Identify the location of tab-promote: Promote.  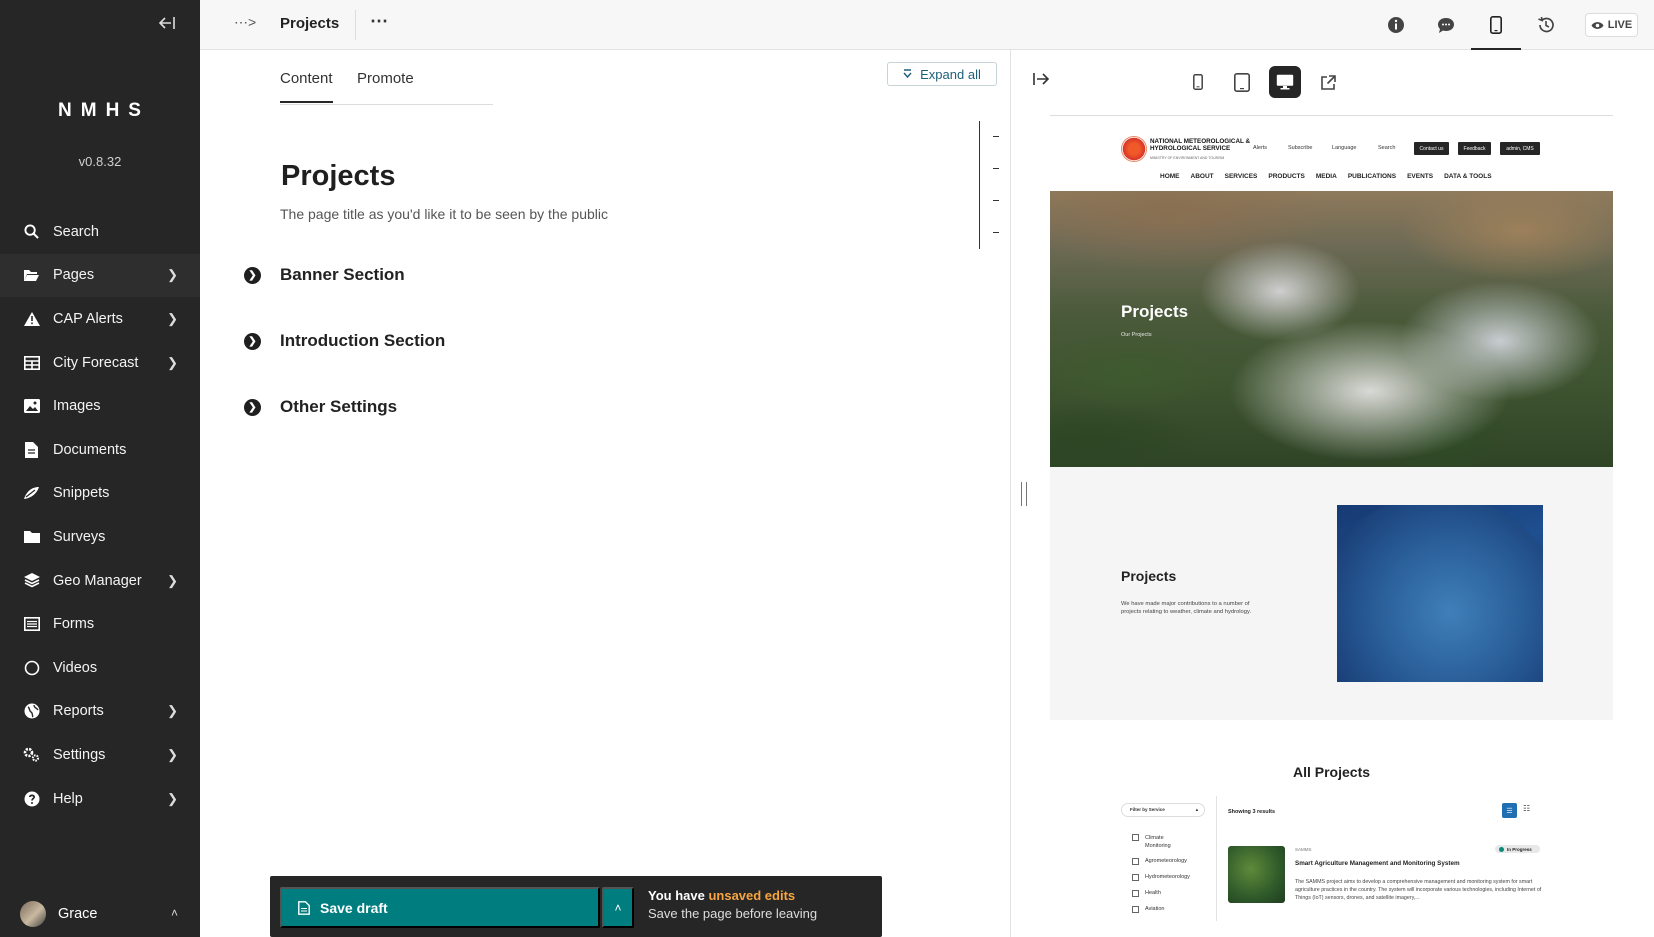
(385, 85).